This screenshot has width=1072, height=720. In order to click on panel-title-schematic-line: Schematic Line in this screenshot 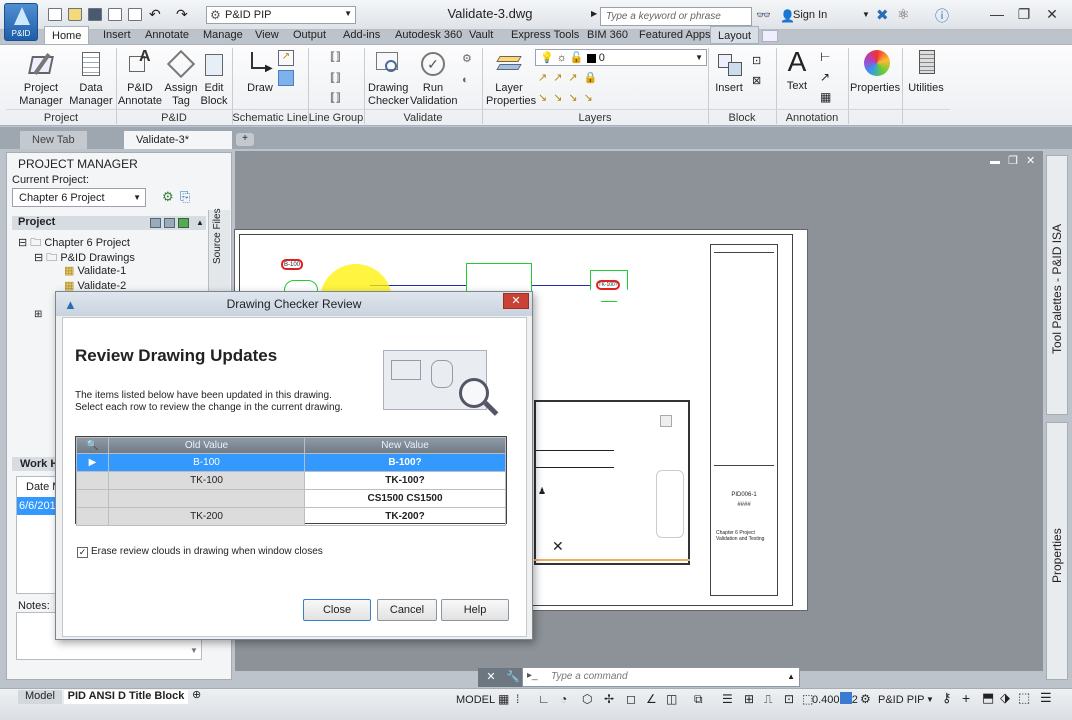, I will do `click(270, 117)`.